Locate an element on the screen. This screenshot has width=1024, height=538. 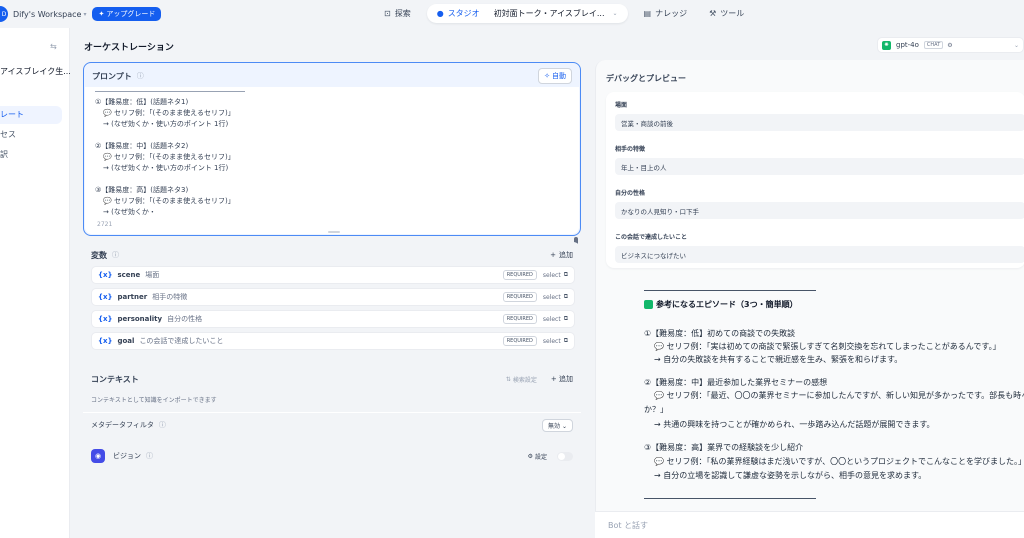
metadata-filter-select: 無効 ⌄ is located at coordinates (557, 425).